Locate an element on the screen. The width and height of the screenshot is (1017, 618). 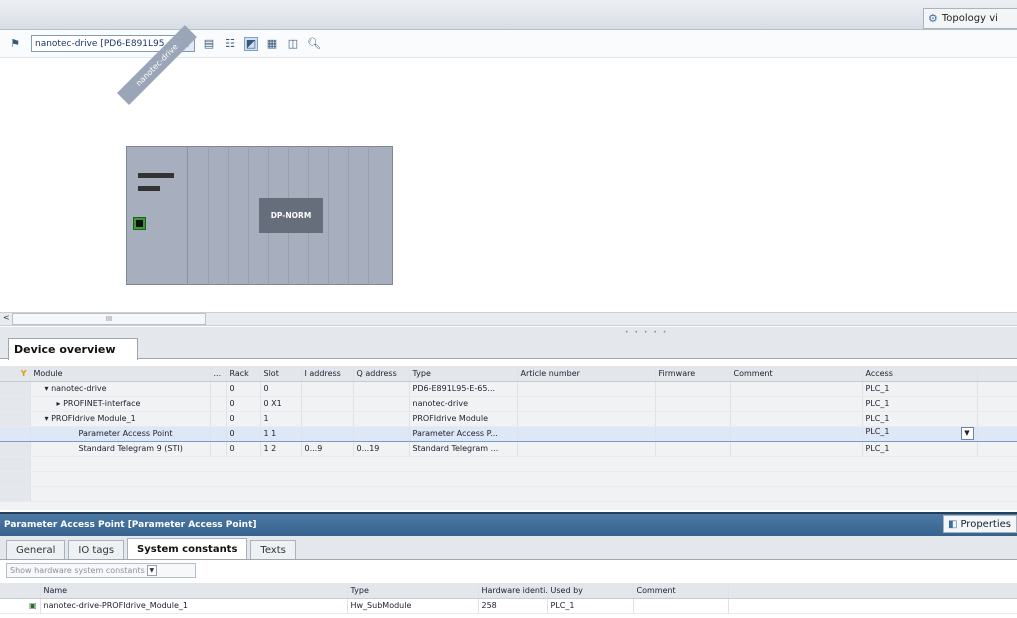
topology-tab-label: Topology vi is located at coordinates (969, 18).